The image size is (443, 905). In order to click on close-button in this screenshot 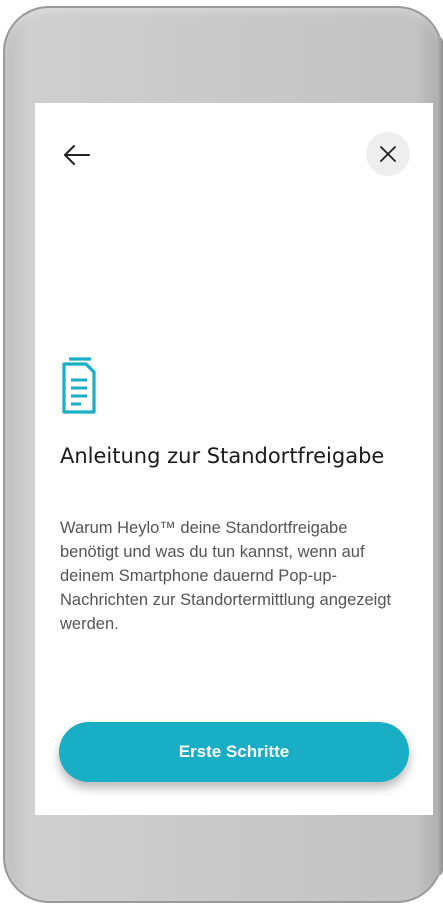, I will do `click(388, 154)`.